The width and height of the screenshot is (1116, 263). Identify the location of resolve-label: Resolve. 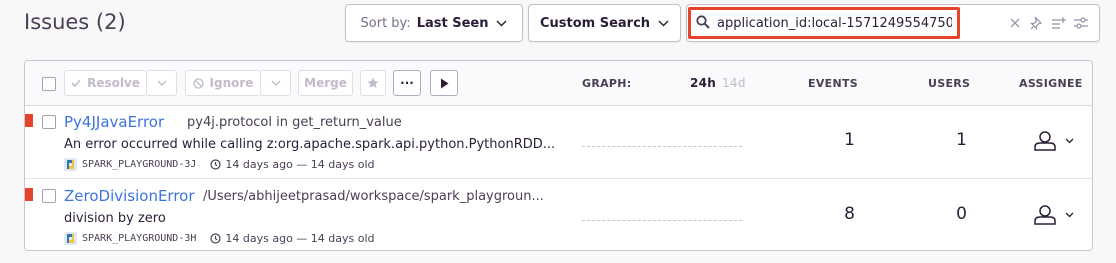
(113, 83).